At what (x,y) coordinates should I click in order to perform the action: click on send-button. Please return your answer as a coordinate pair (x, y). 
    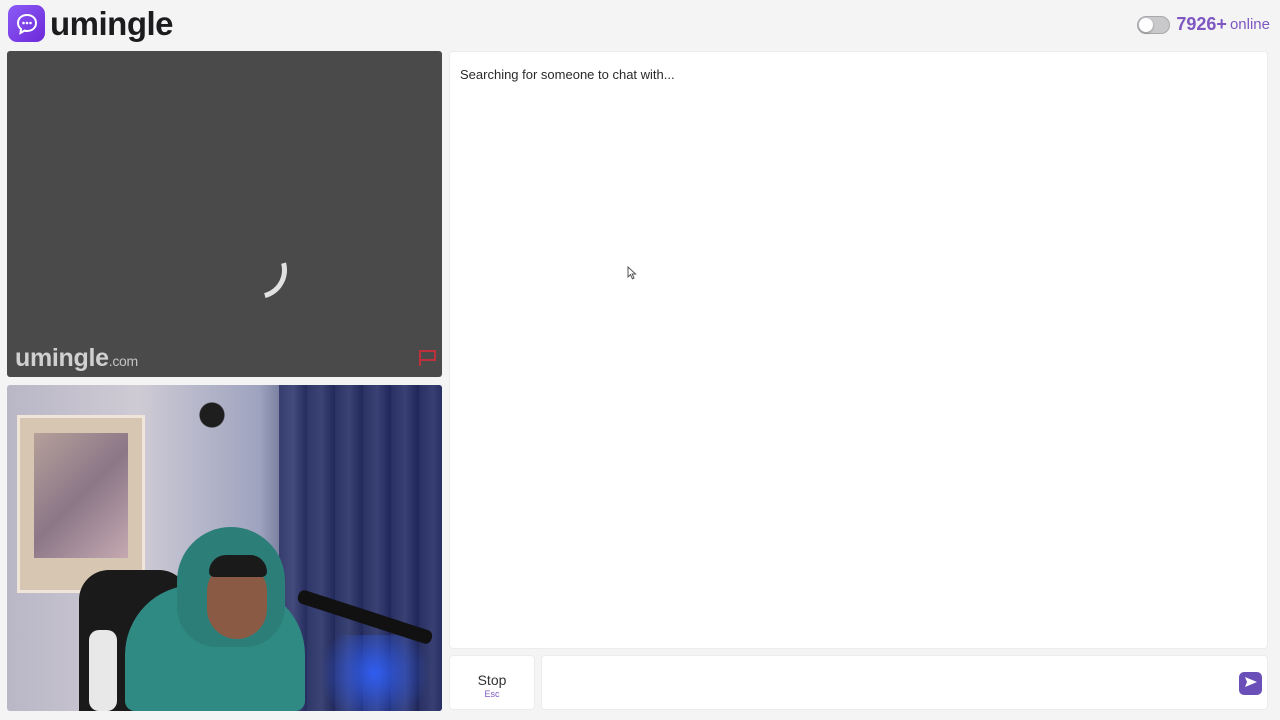
    Looking at the image, I should click on (1250, 683).